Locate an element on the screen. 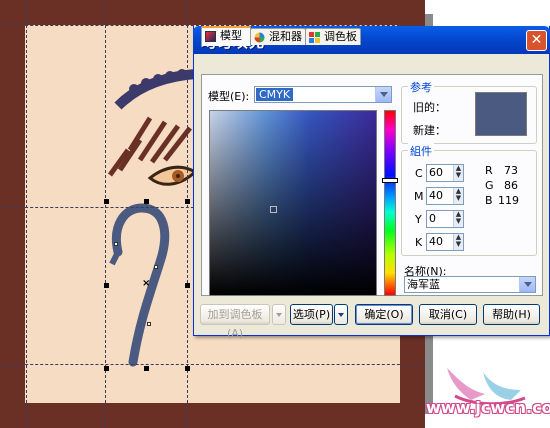 This screenshot has height=428, width=550. color-name-select: 海军蓝 is located at coordinates (470, 284).